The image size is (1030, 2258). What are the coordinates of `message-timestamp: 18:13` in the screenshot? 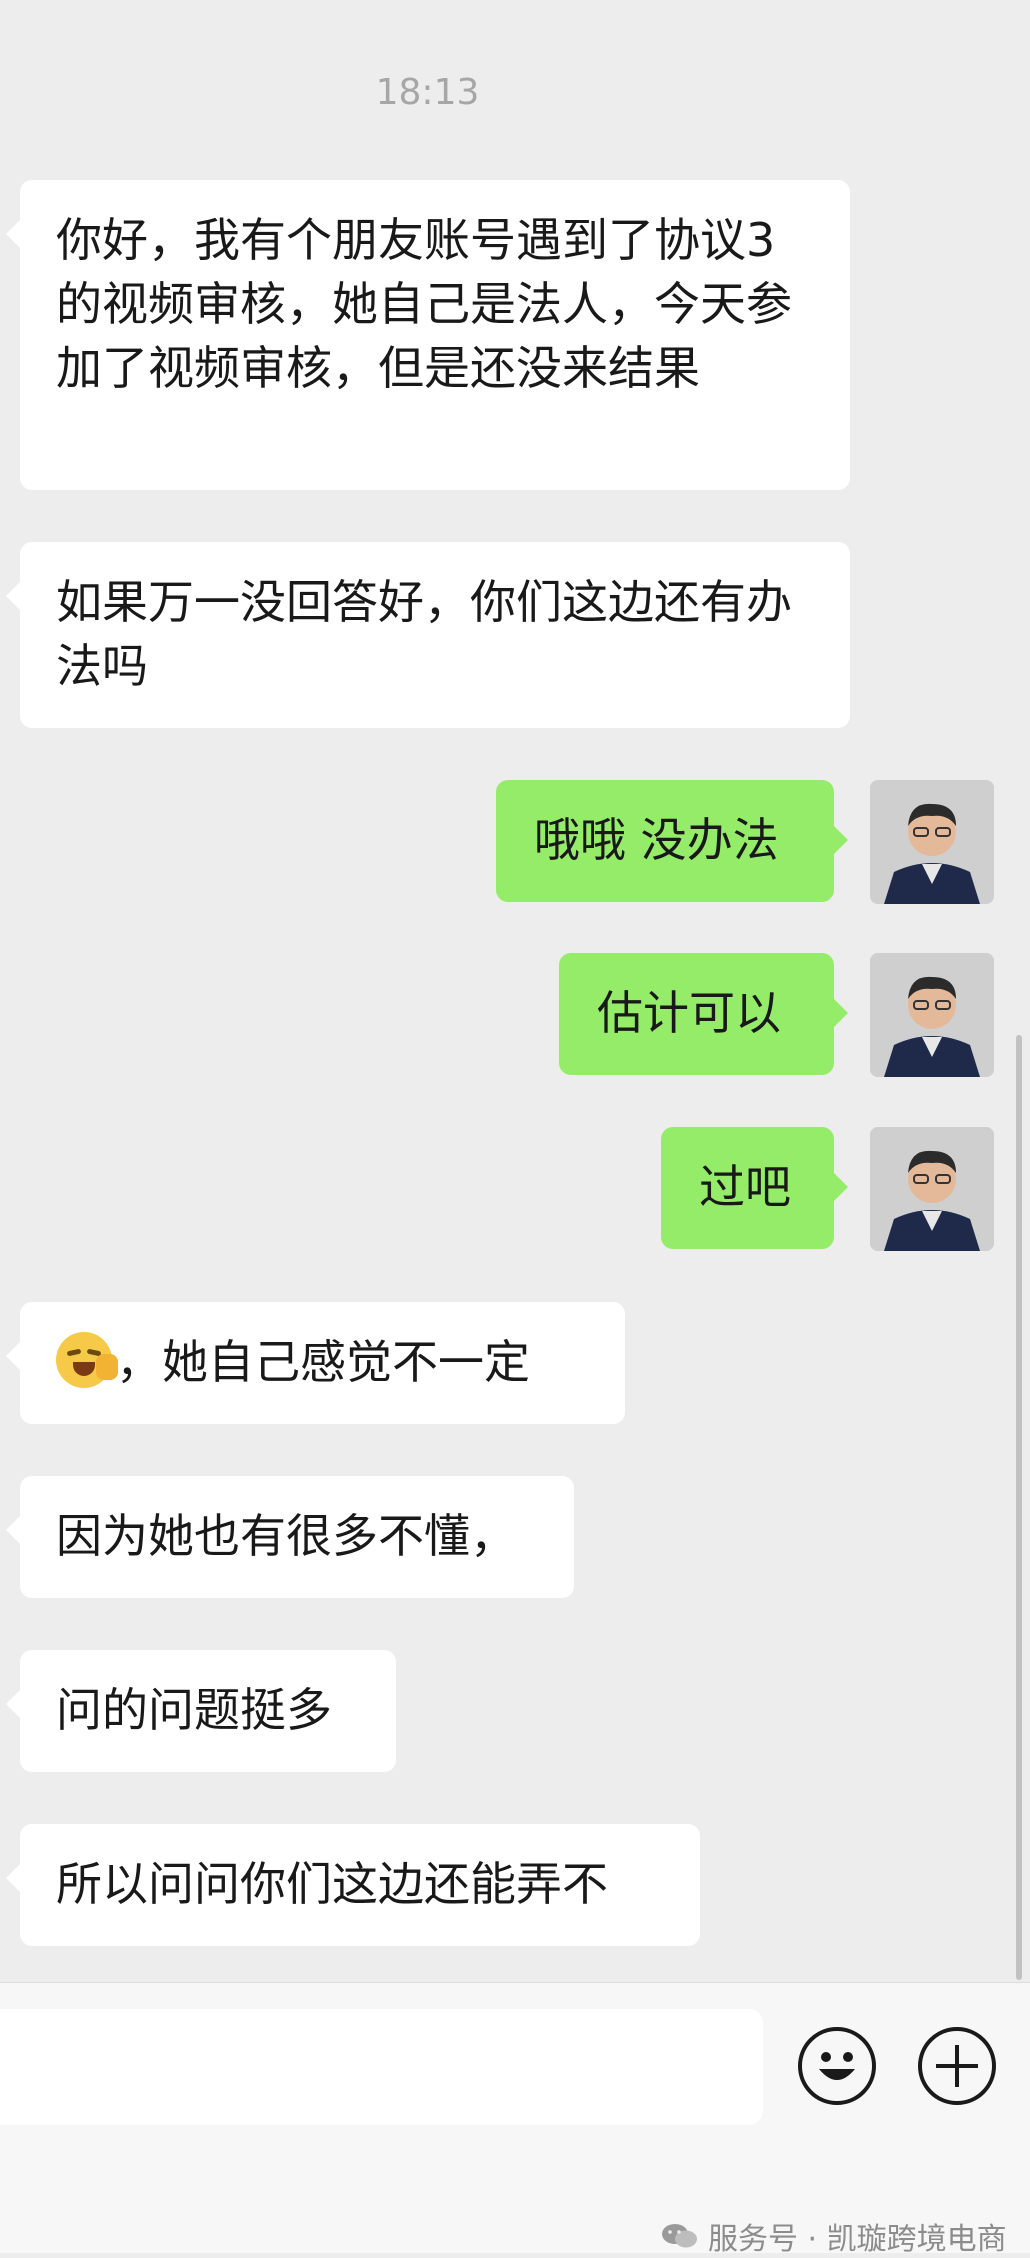 It's located at (427, 92).